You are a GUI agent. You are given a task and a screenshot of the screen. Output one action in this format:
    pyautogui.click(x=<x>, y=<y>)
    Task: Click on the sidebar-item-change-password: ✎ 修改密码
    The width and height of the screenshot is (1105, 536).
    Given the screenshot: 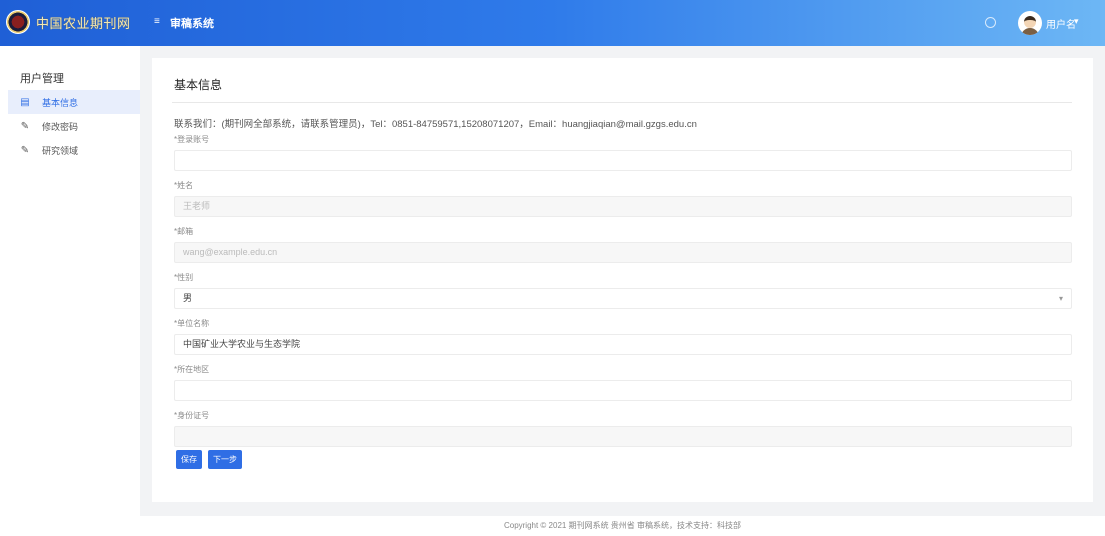 What is the action you would take?
    pyautogui.click(x=74, y=126)
    